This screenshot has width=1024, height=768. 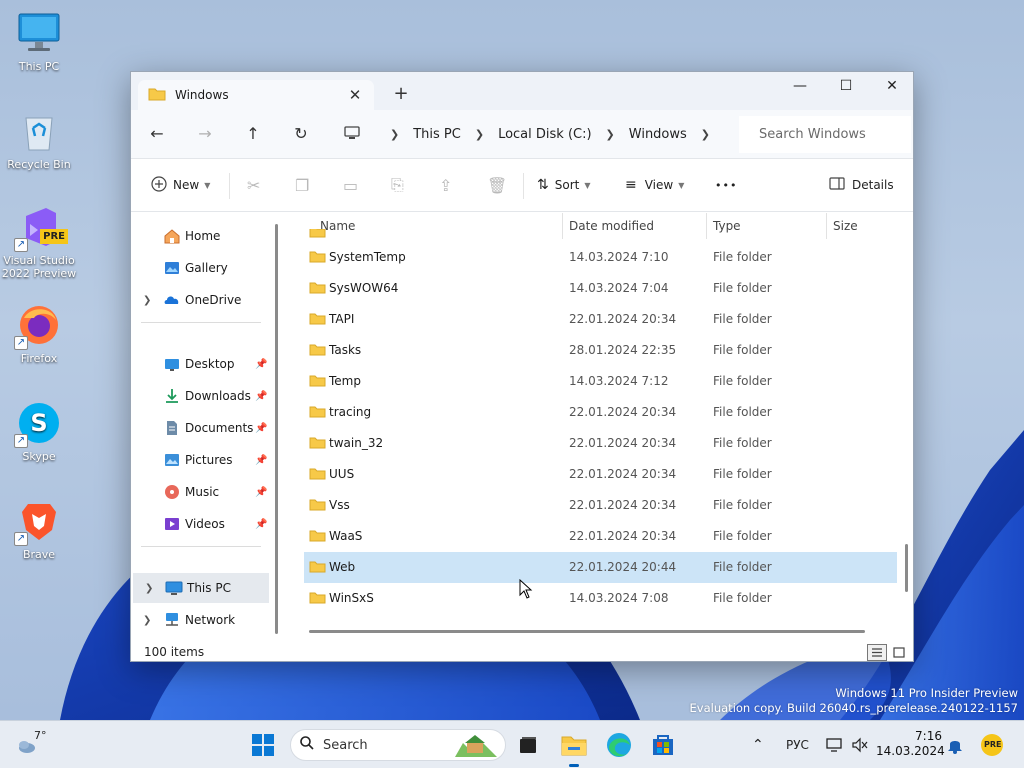 What do you see at coordinates (356, 443) in the screenshot?
I see `file-name: twain_32` at bounding box center [356, 443].